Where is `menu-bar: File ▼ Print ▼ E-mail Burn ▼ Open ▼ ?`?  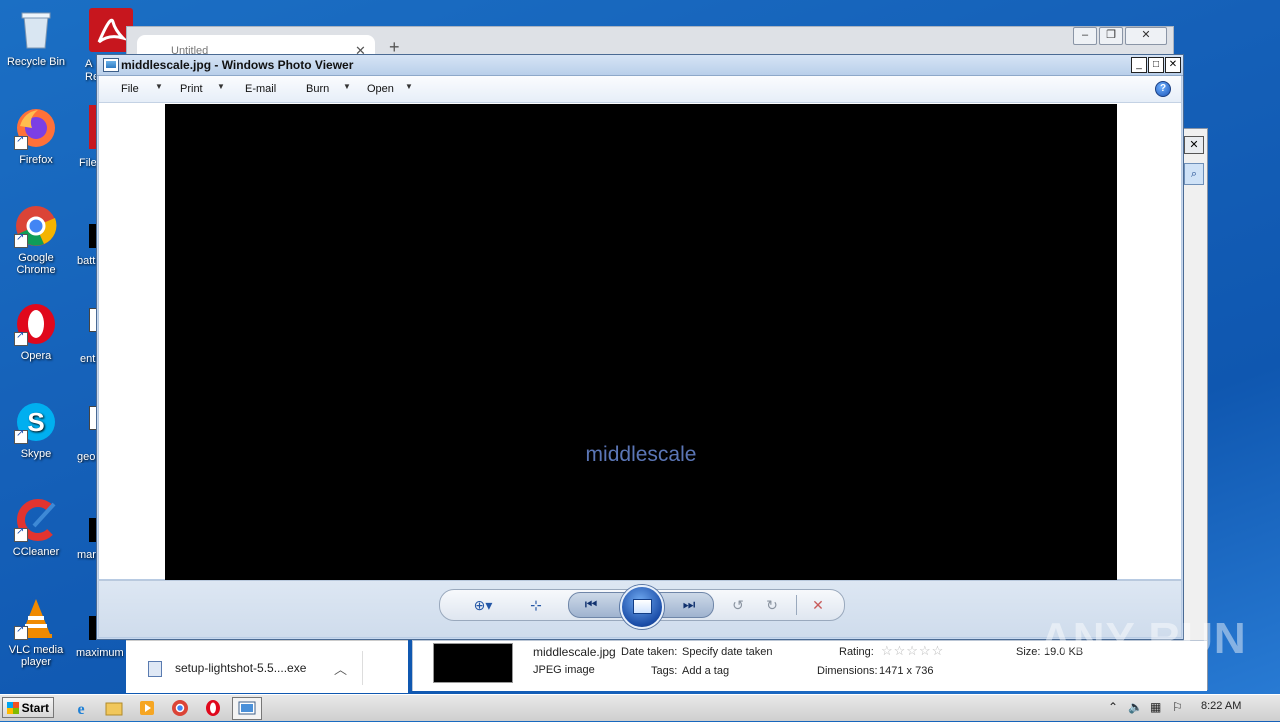 menu-bar: File ▼ Print ▼ E-mail Burn ▼ Open ▼ ? is located at coordinates (640, 89).